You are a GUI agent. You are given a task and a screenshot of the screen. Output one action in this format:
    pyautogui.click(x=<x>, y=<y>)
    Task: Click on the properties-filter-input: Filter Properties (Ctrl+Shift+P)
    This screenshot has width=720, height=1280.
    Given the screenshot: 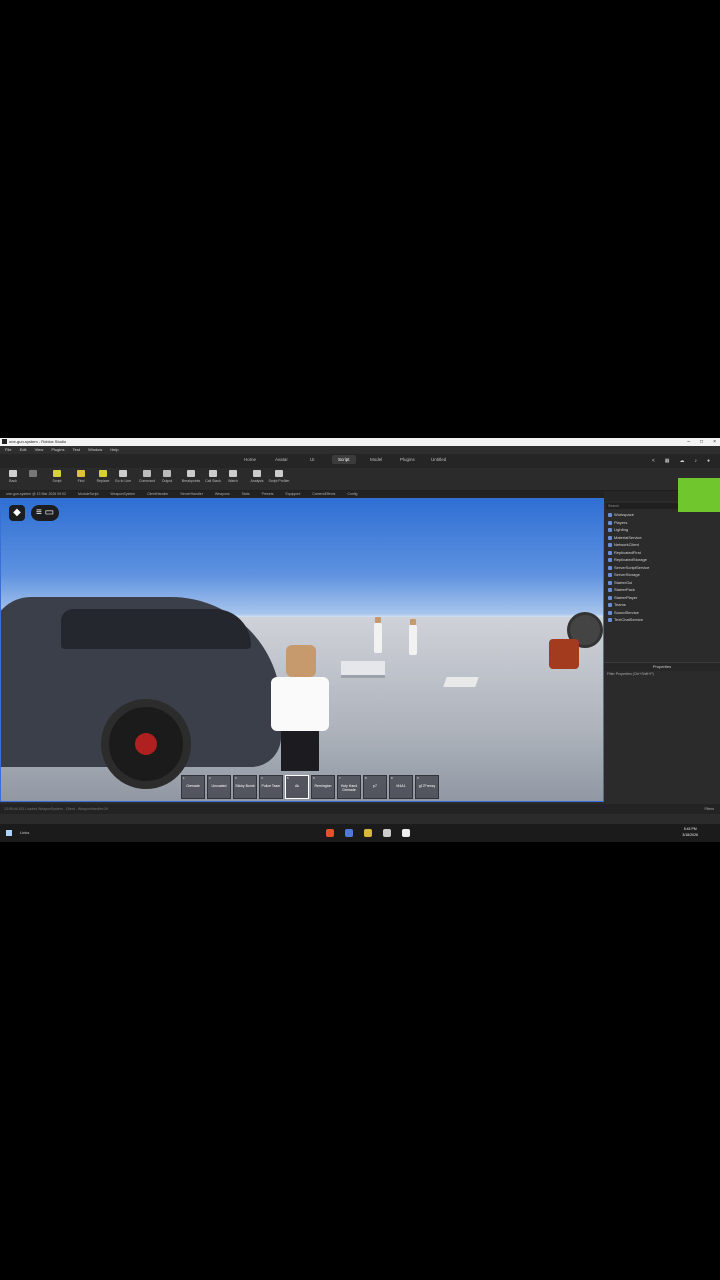 What is the action you would take?
    pyautogui.click(x=662, y=674)
    